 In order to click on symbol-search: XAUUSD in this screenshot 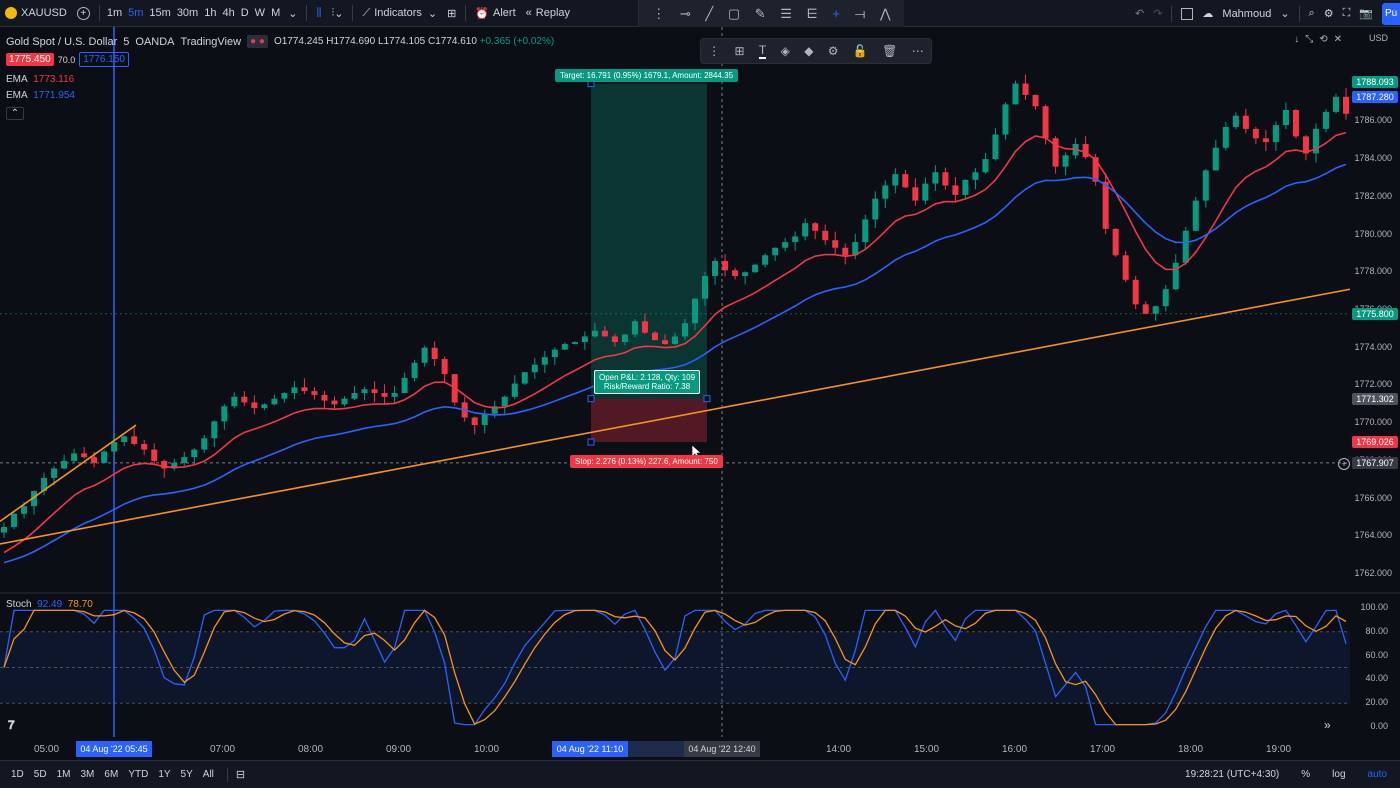, I will do `click(36, 13)`.